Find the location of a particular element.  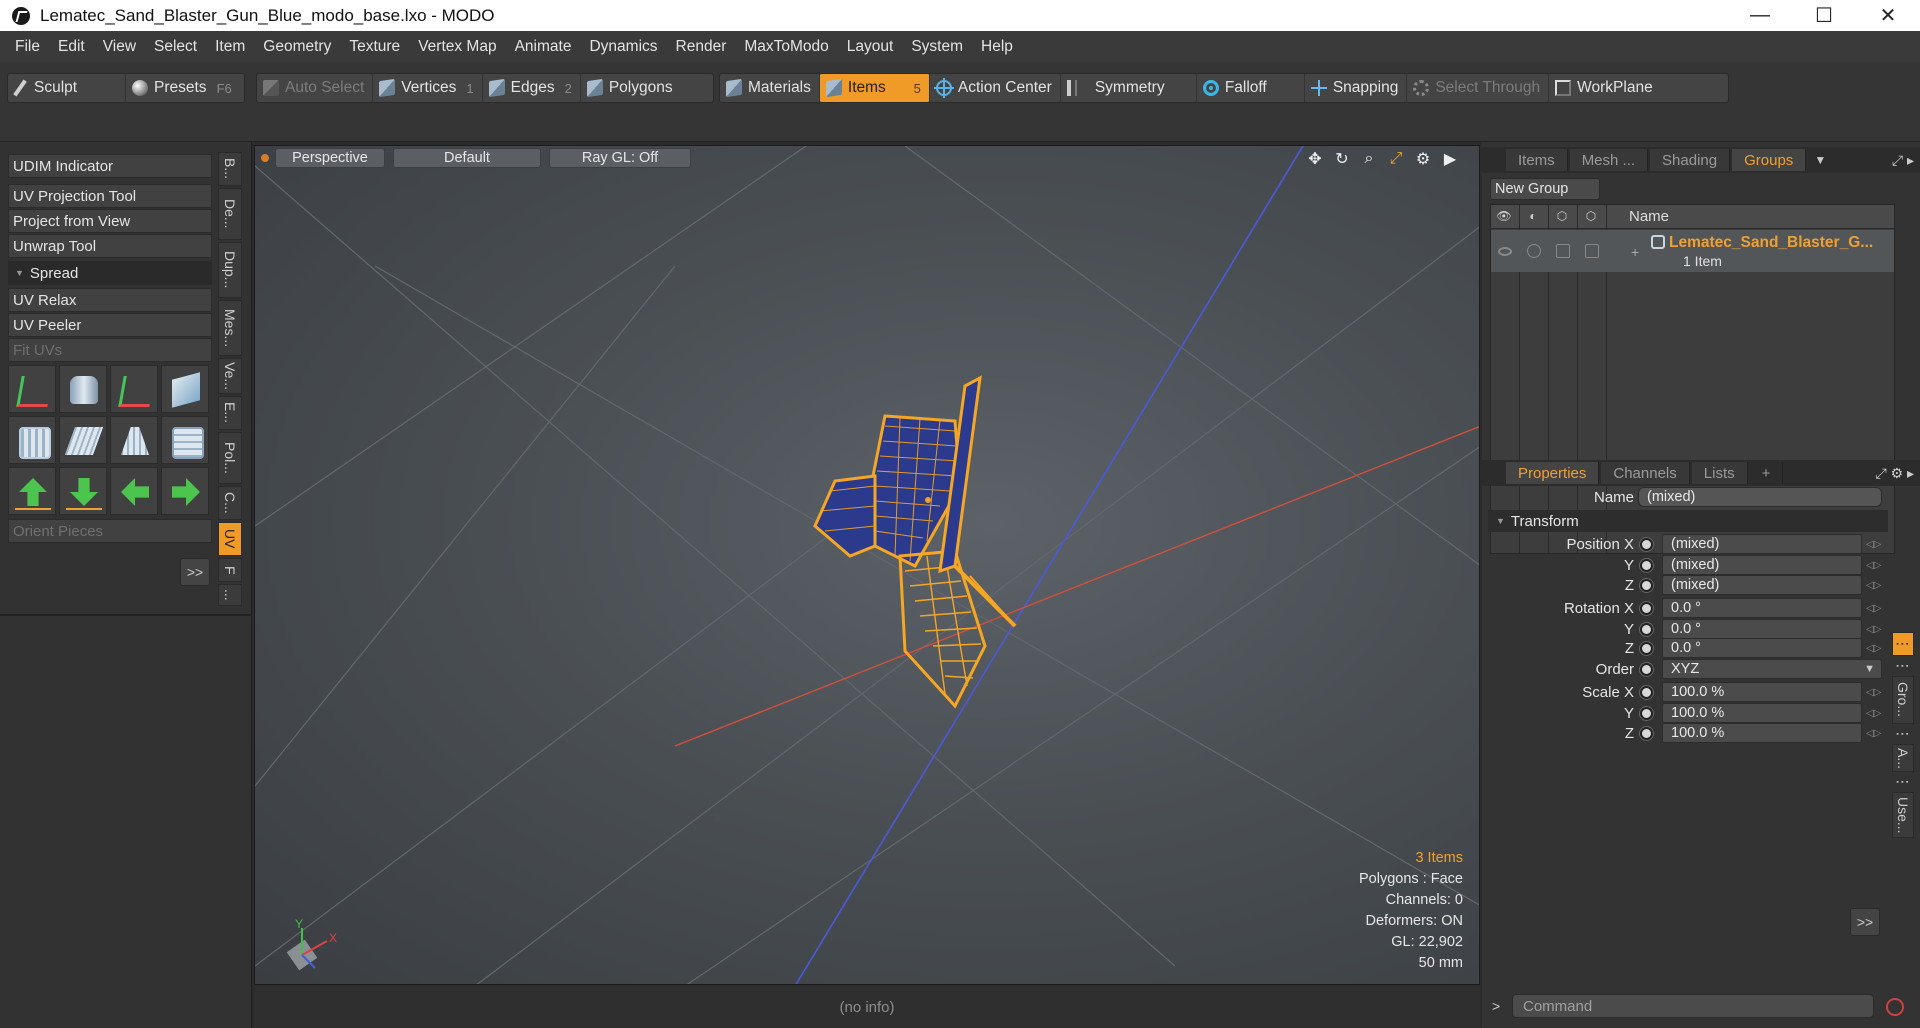

scale-z-keyframe-dot is located at coordinates (1646, 733).